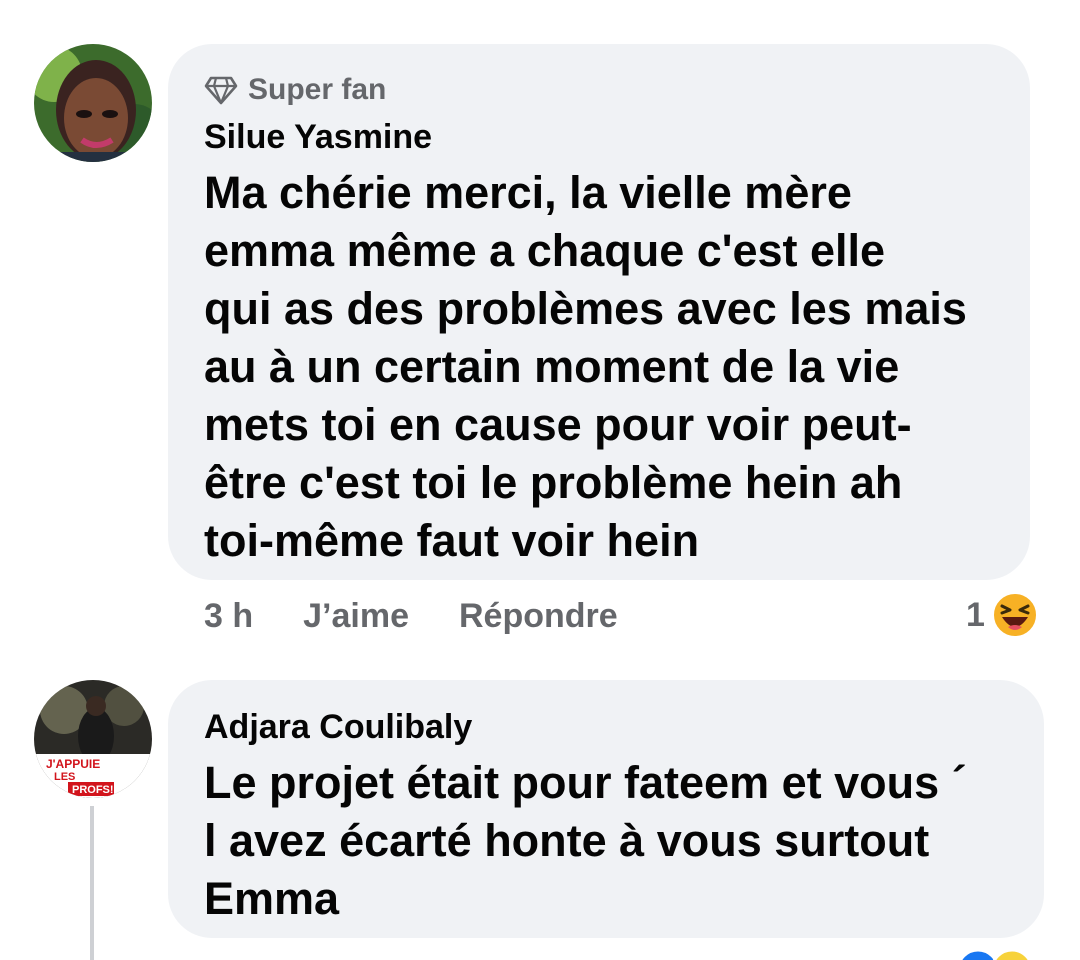 Image resolution: width=1080 pixels, height=960 pixels. Describe the element at coordinates (317, 89) in the screenshot. I see `badge-label: Super fan` at that location.